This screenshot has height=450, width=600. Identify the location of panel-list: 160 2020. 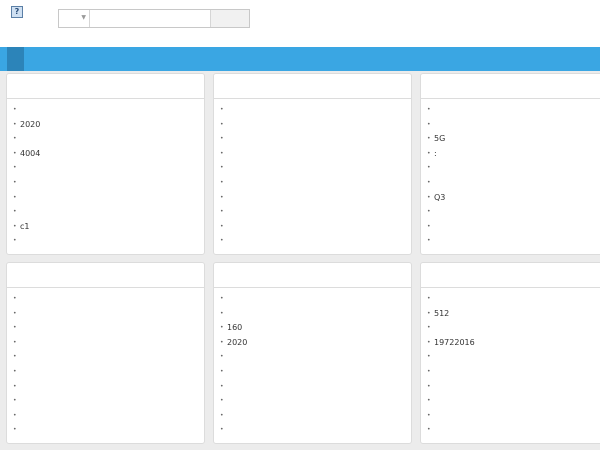
(312, 363).